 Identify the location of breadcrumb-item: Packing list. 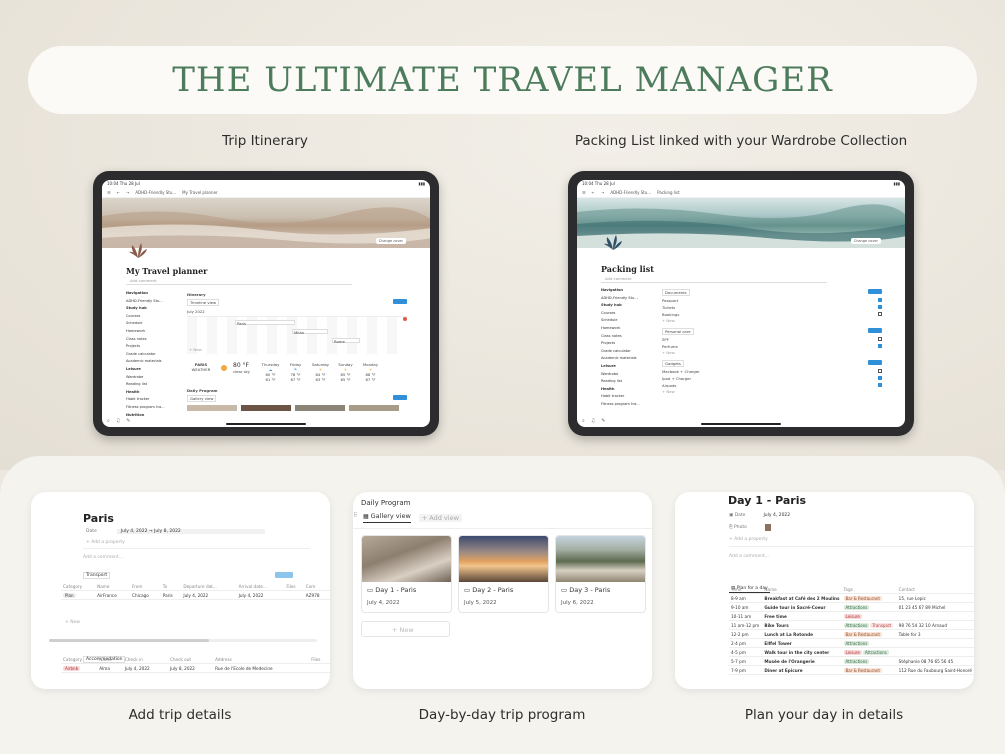
(668, 192).